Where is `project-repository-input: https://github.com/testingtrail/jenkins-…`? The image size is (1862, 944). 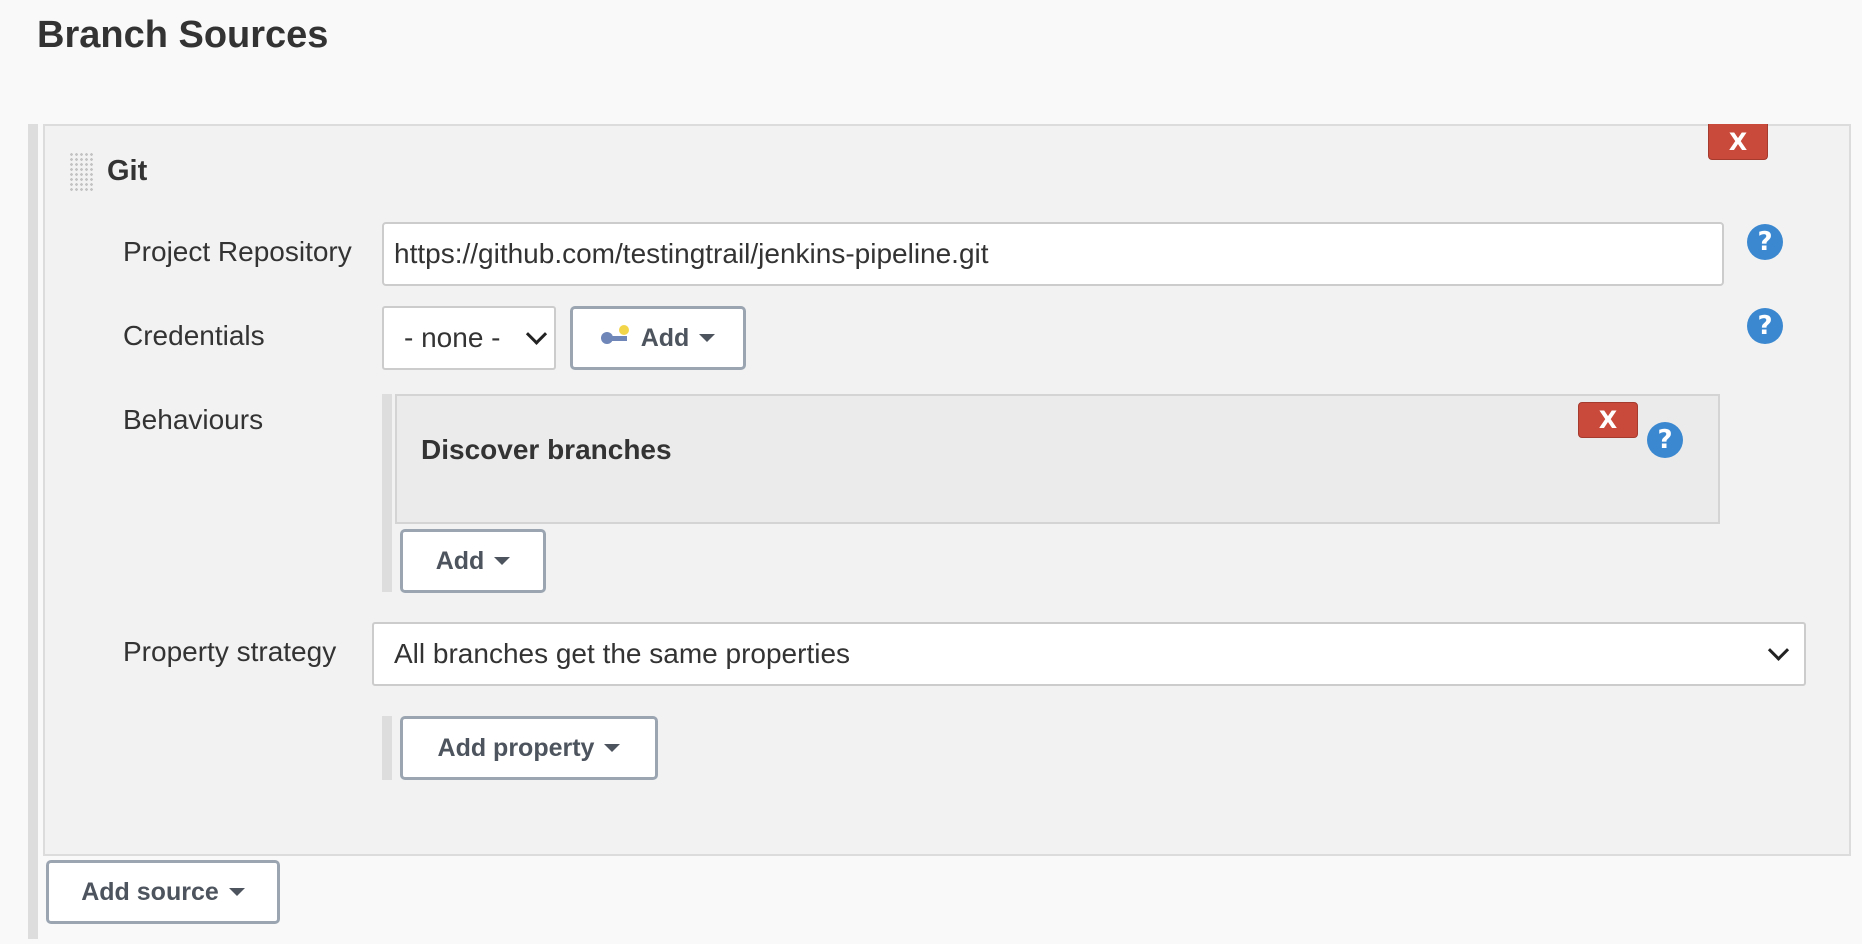
project-repository-input: https://github.com/testingtrail/jenkins-… is located at coordinates (1053, 254).